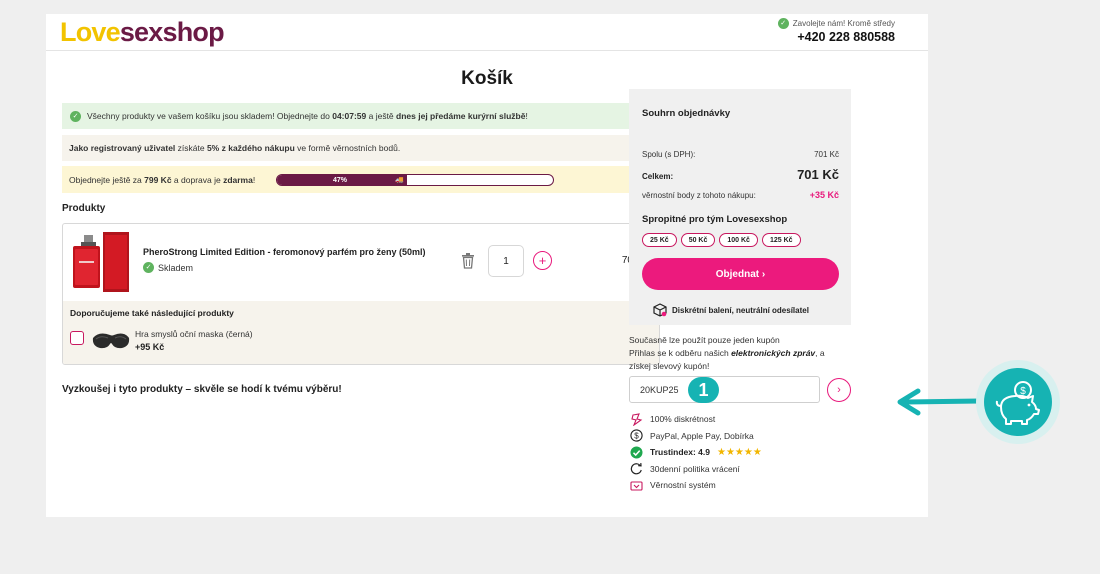 This screenshot has width=1100, height=574. I want to click on piggy-bank-icon: $, so click(1017, 403).